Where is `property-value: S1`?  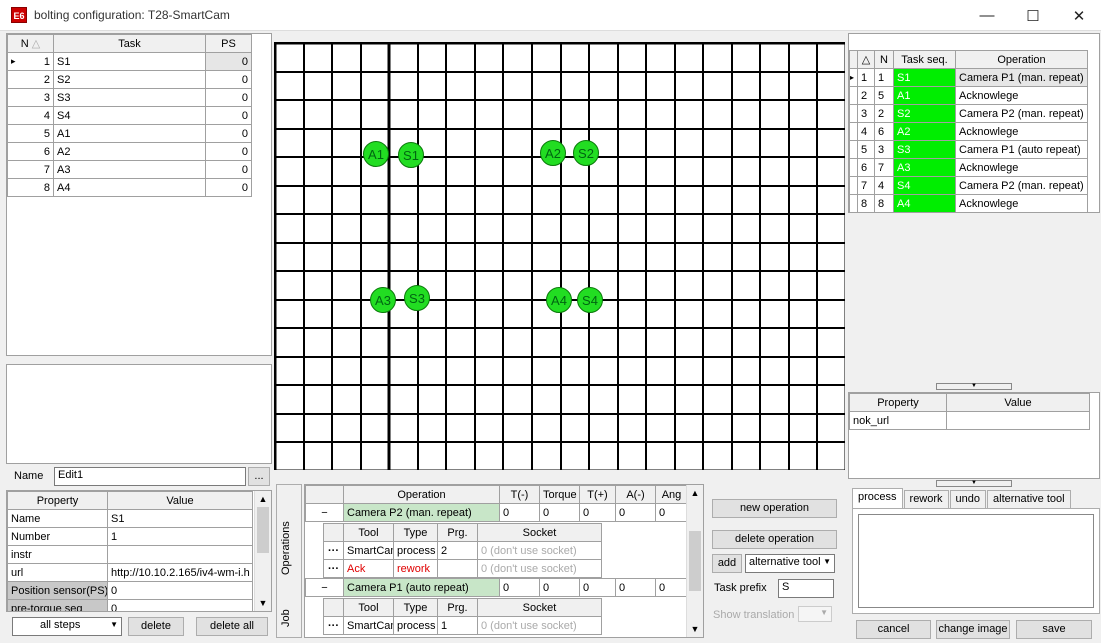
property-value: S1 is located at coordinates (180, 518).